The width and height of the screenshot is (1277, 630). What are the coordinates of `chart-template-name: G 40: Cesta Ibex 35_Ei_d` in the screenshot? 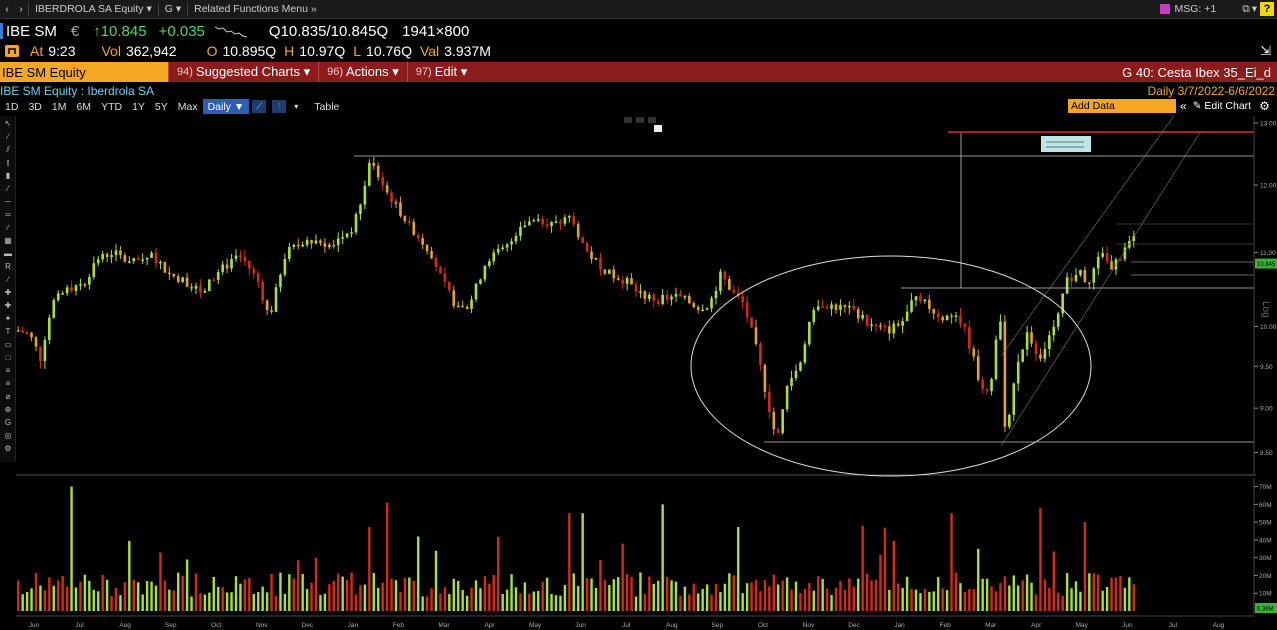 It's located at (1199, 72).